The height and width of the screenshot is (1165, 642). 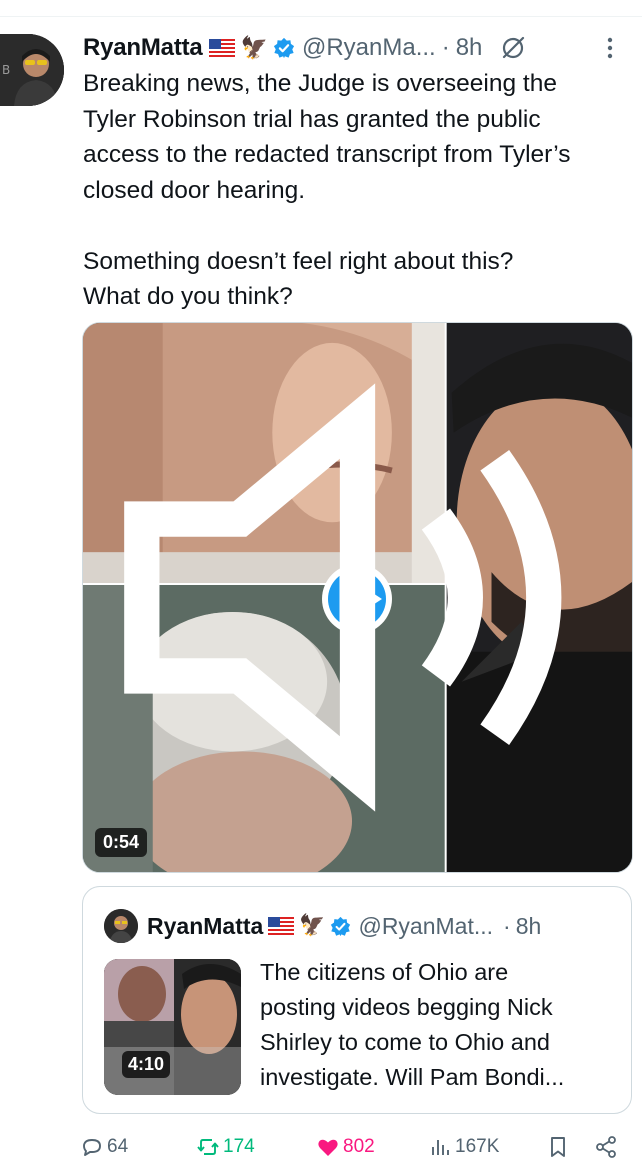 I want to click on author-name: RyanMatta, so click(x=143, y=48).